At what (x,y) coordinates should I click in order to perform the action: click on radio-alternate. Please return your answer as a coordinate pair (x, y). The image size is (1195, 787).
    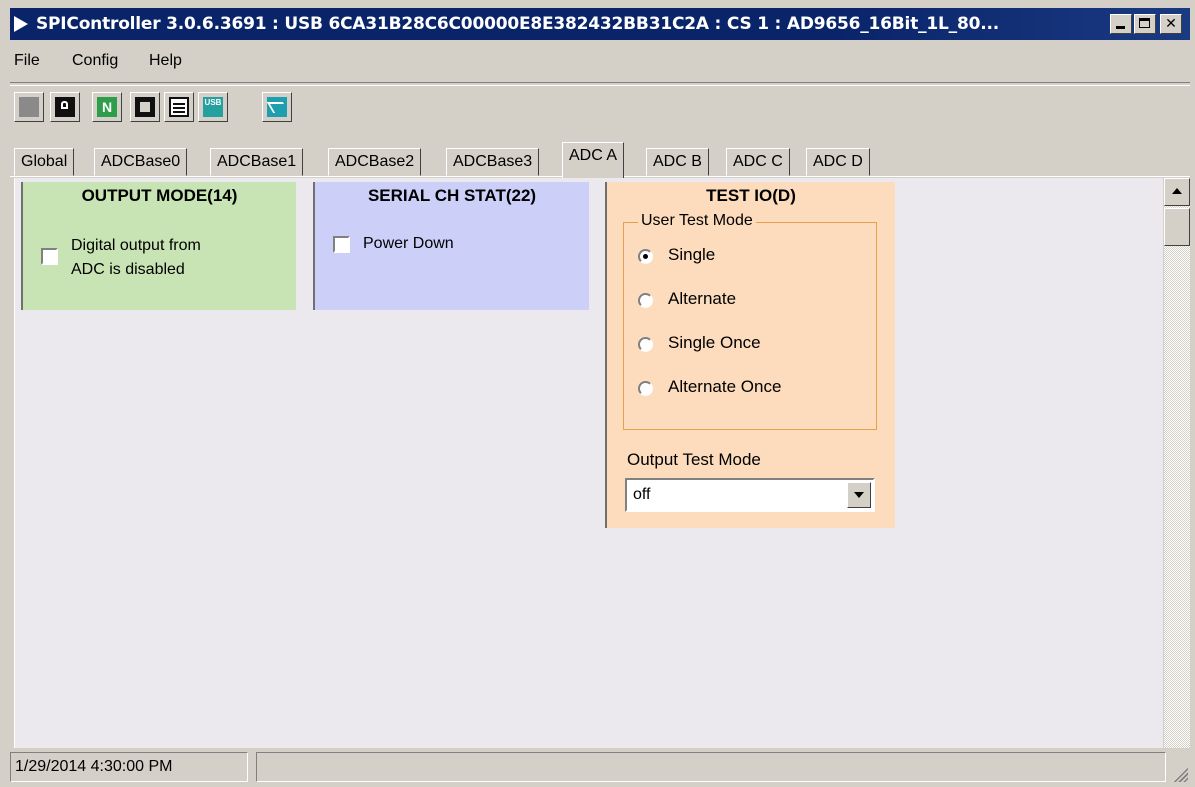
    Looking at the image, I should click on (645, 300).